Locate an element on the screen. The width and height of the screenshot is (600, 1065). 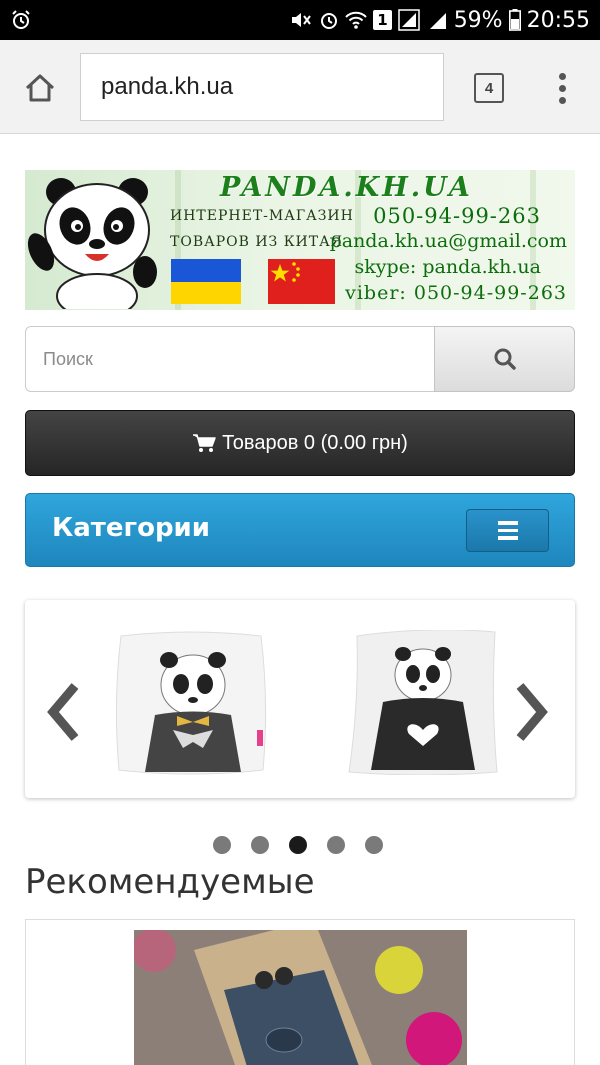
search-icon is located at coordinates (505, 359).